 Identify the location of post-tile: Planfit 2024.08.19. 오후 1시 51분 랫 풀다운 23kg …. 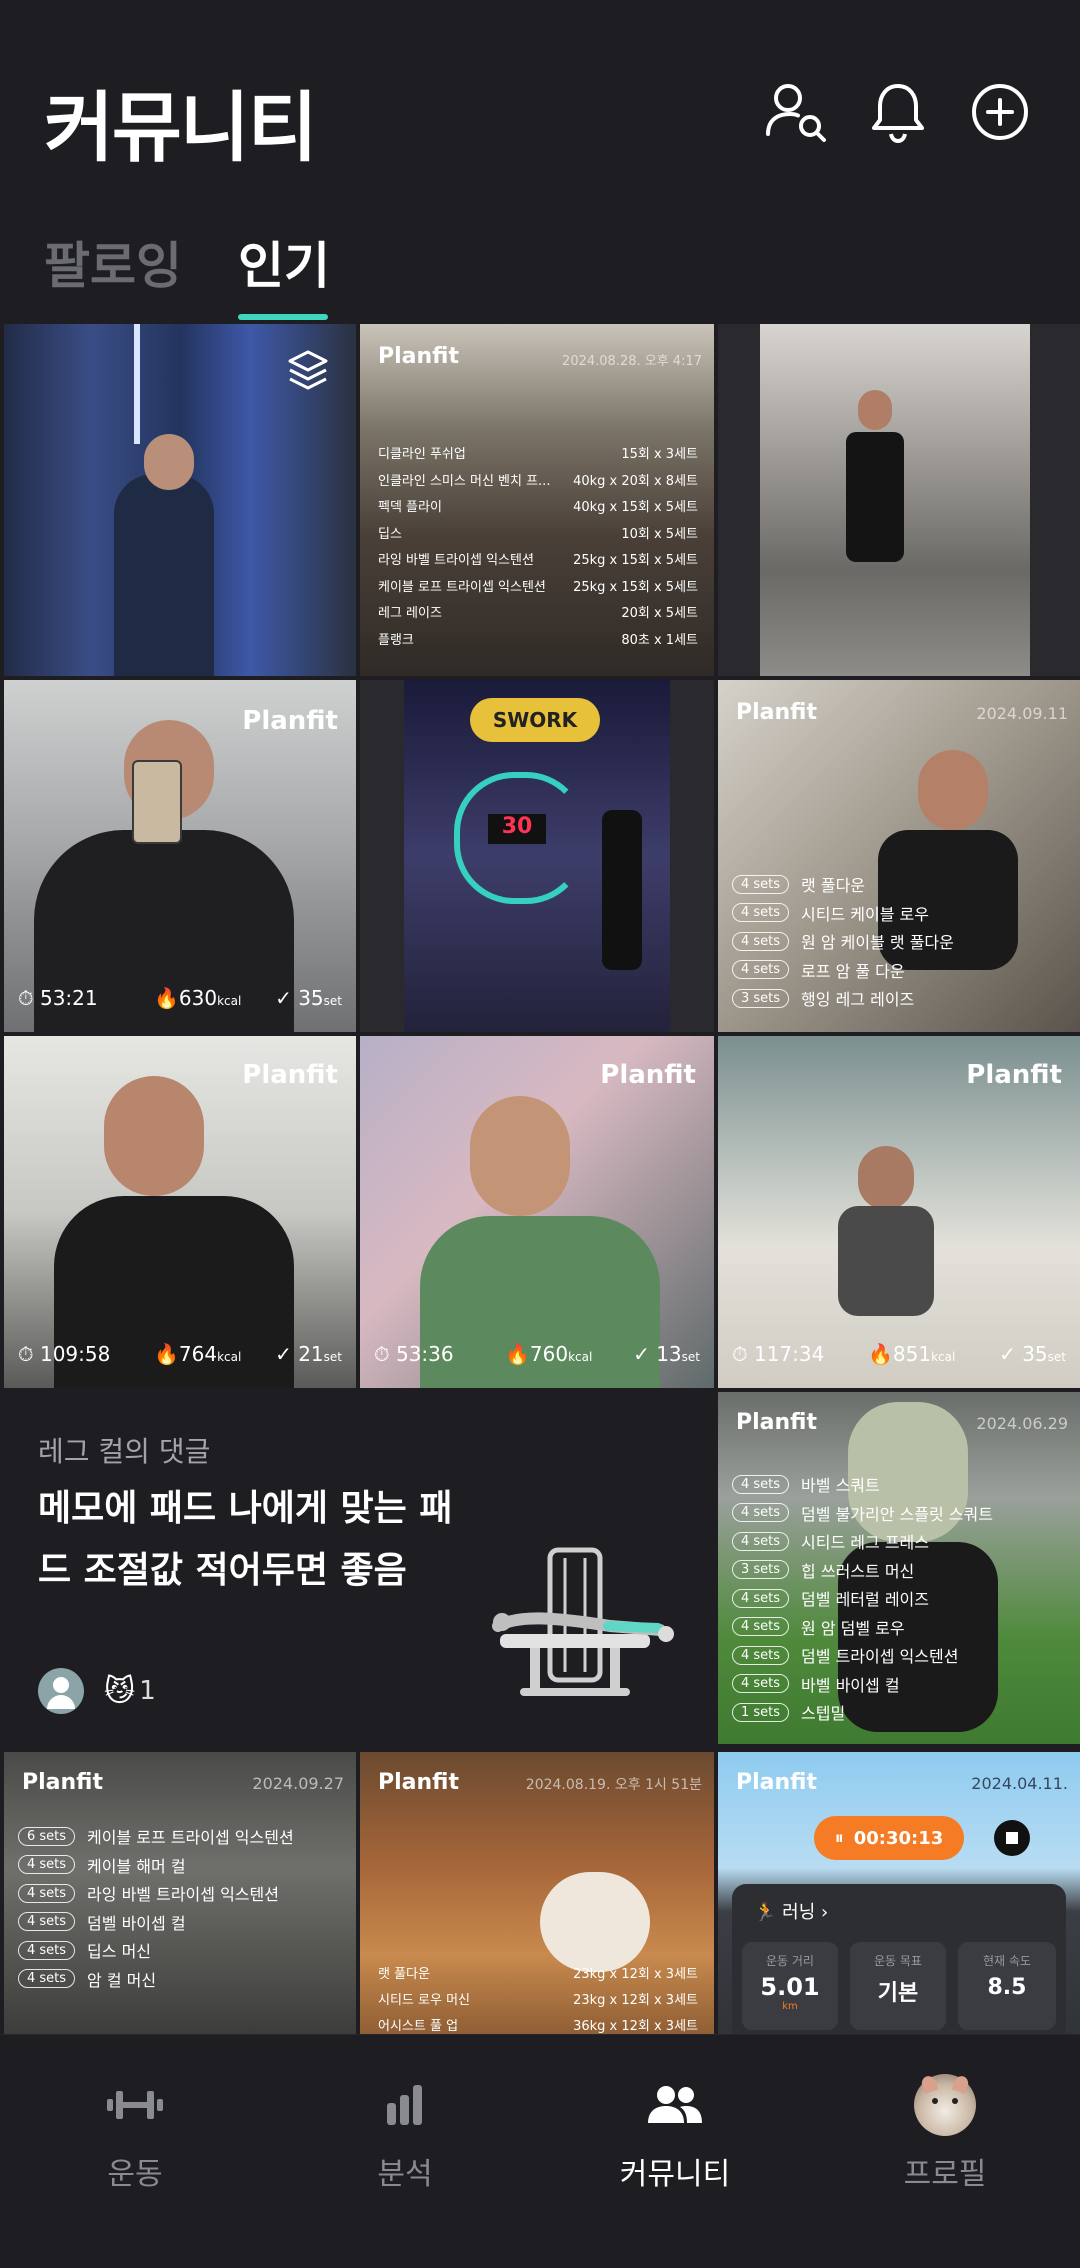
(537, 1893).